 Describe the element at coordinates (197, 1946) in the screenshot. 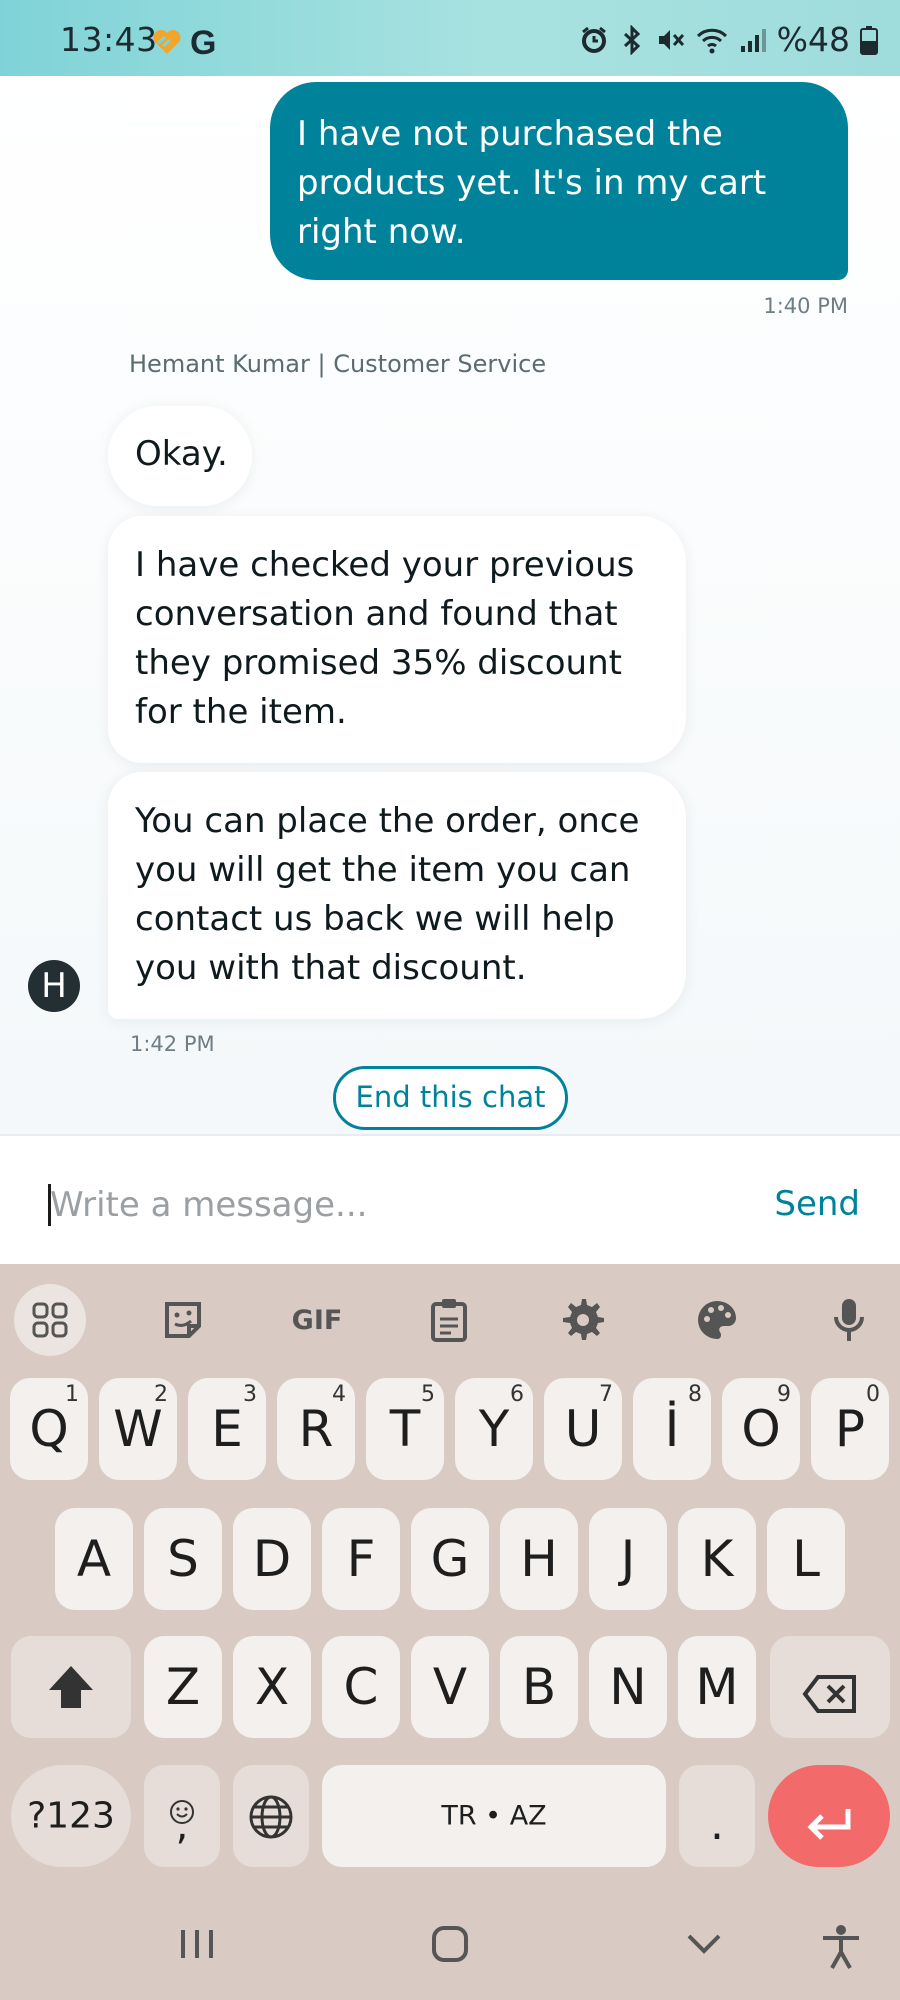

I see `recents-icon` at that location.